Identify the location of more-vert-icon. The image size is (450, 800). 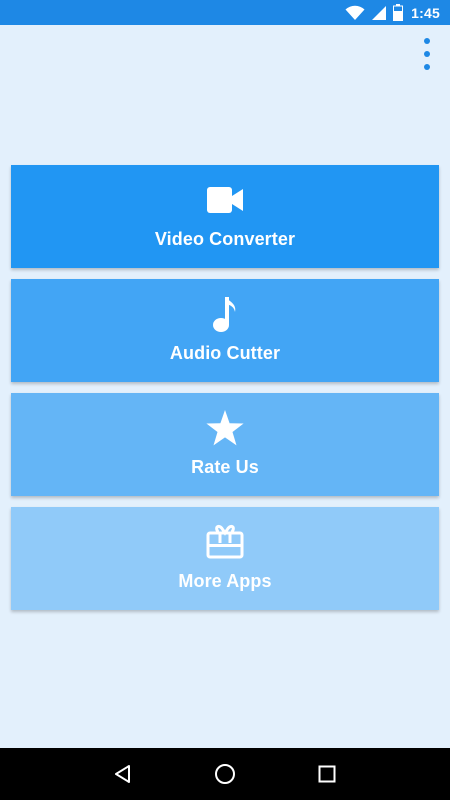
(427, 54).